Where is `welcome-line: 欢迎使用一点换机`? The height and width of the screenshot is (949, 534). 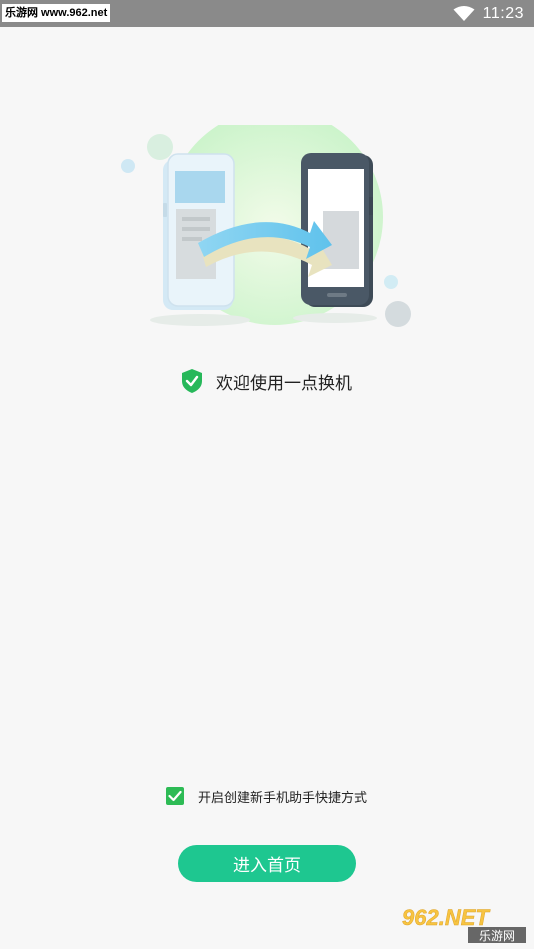
welcome-line: 欢迎使用一点换机 is located at coordinates (267, 381).